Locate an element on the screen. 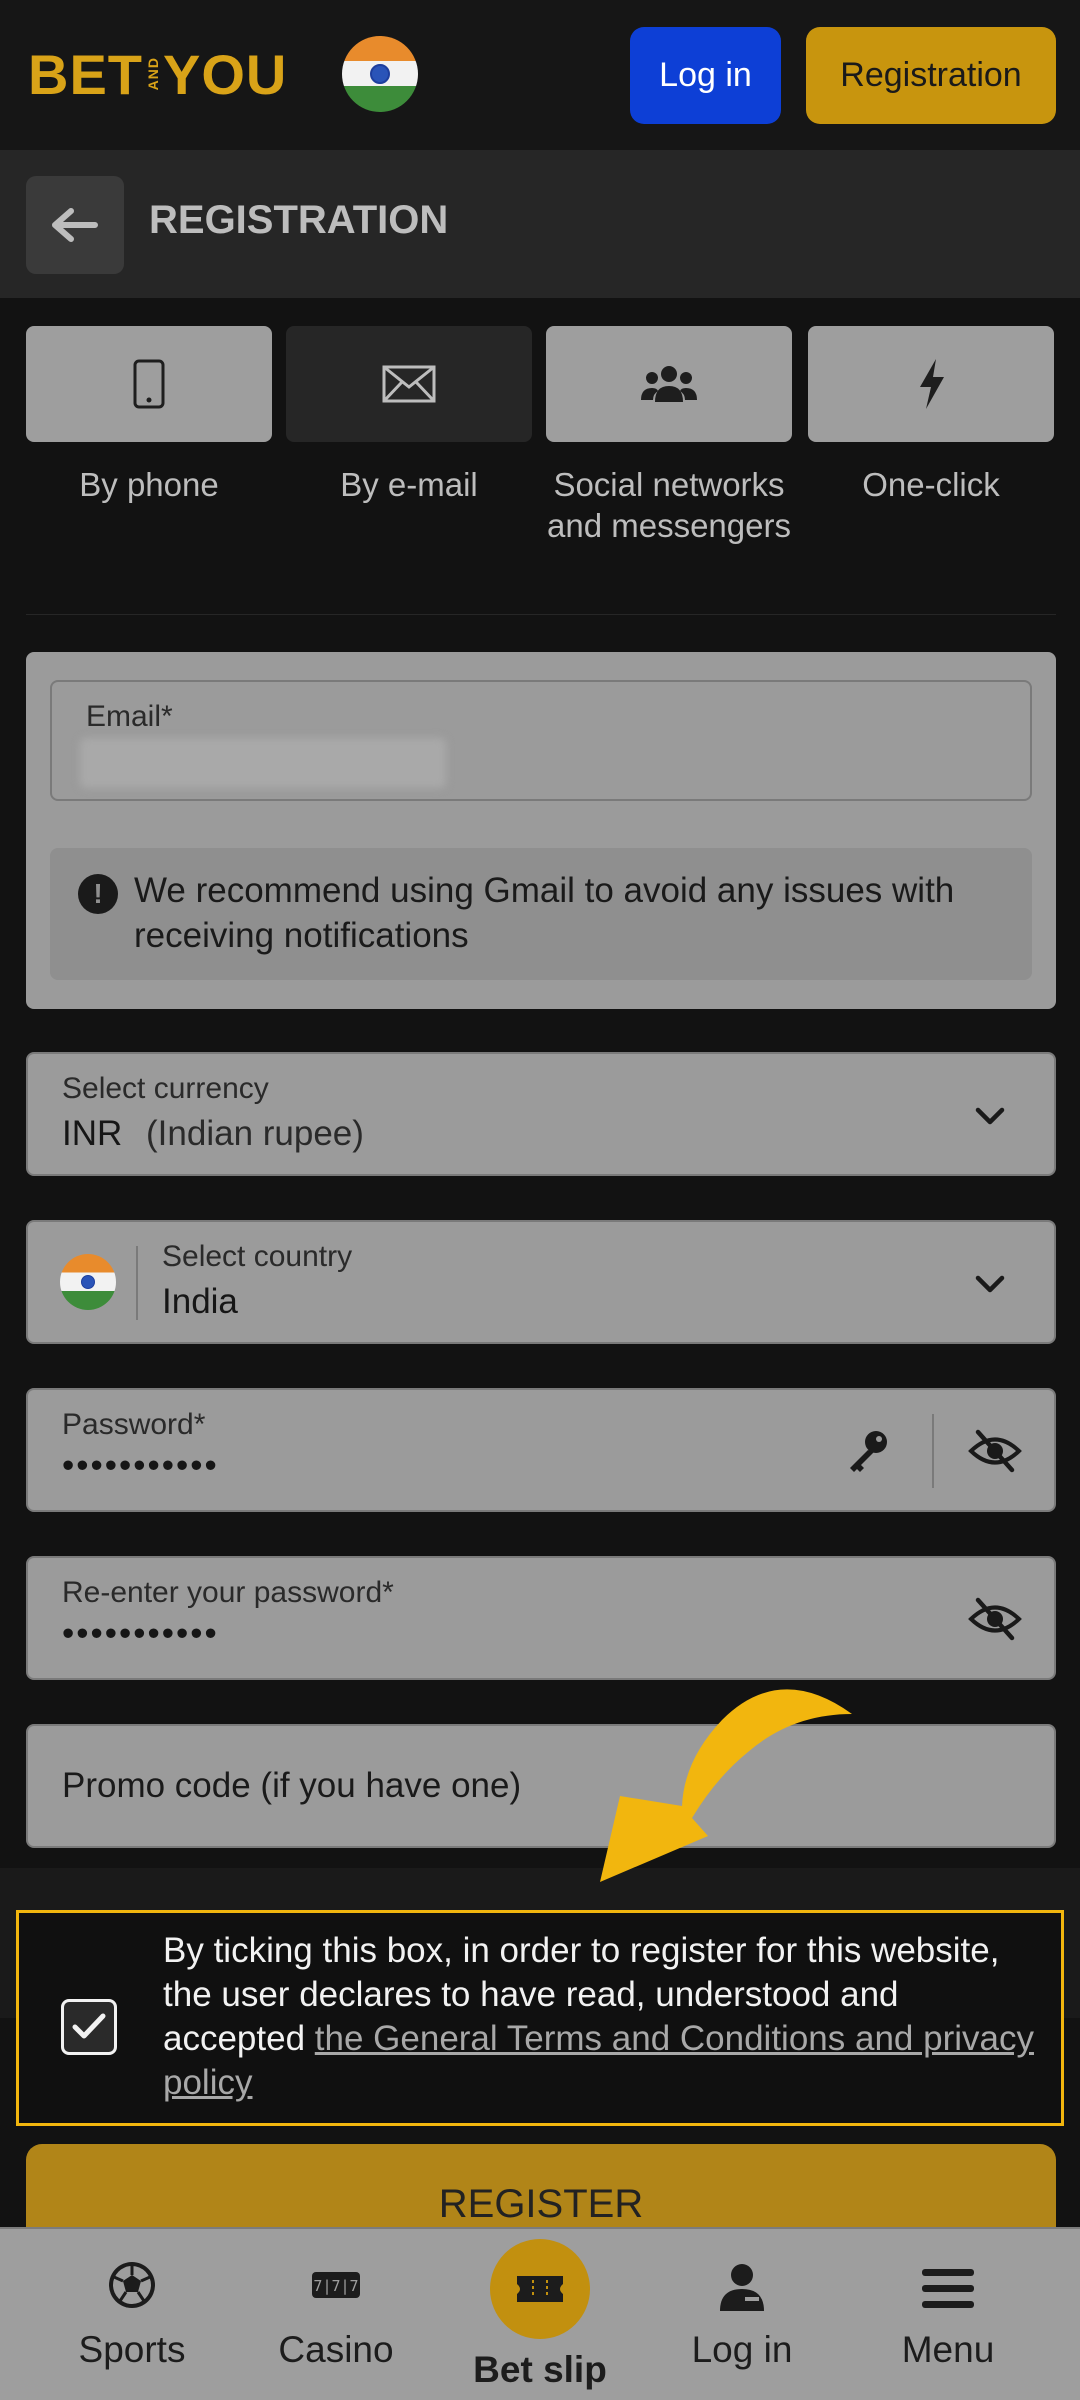 The image size is (1080, 2400). tab-label-by-phone: By phone is located at coordinates (149, 484).